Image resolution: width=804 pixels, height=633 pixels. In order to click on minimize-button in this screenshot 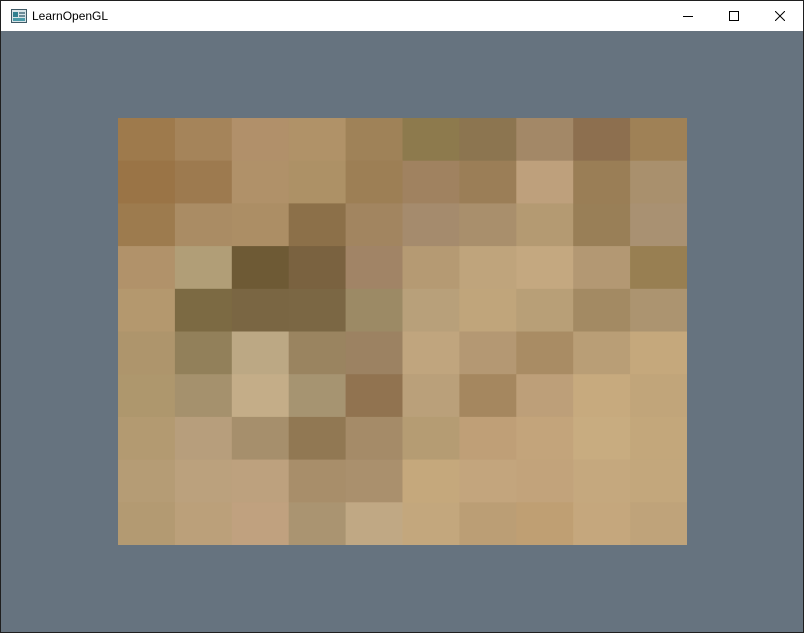, I will do `click(688, 16)`.